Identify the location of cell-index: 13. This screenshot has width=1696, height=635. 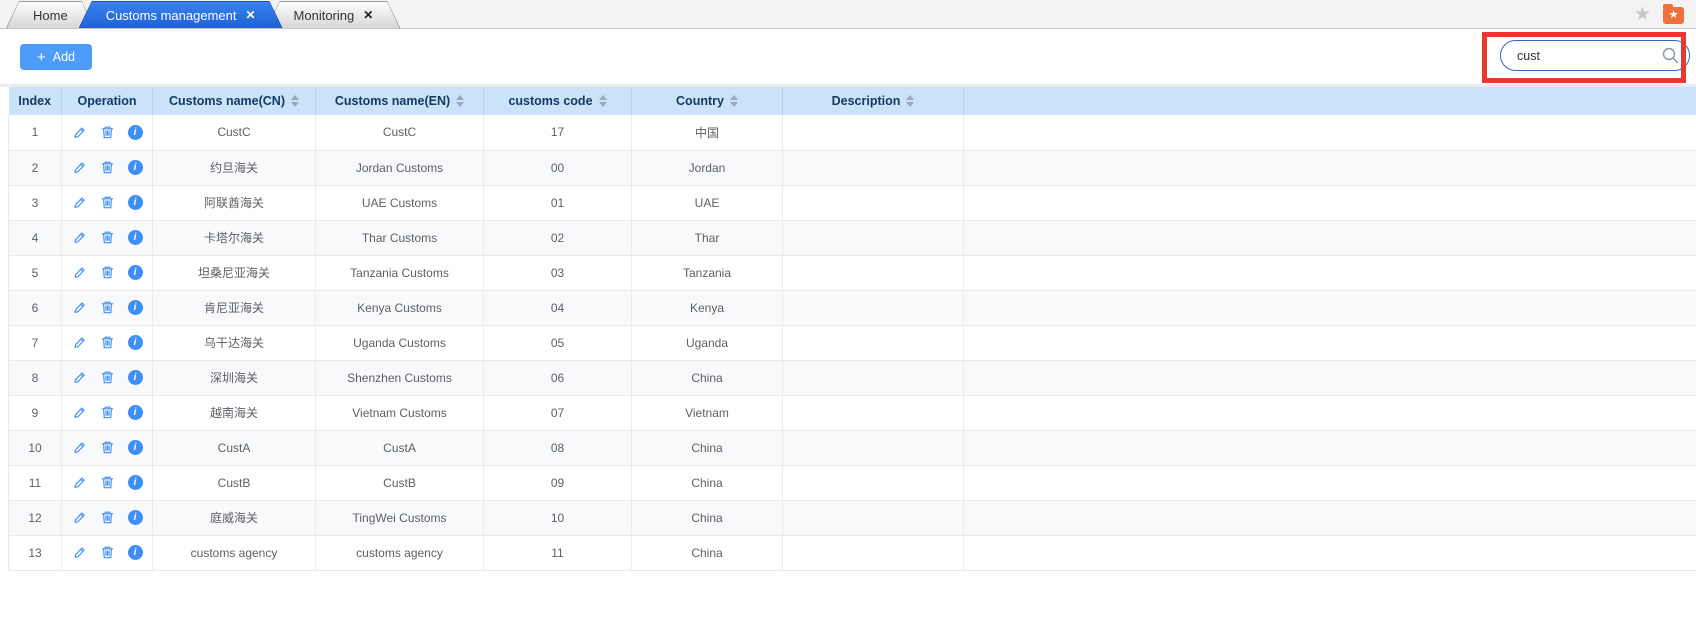
(35, 553).